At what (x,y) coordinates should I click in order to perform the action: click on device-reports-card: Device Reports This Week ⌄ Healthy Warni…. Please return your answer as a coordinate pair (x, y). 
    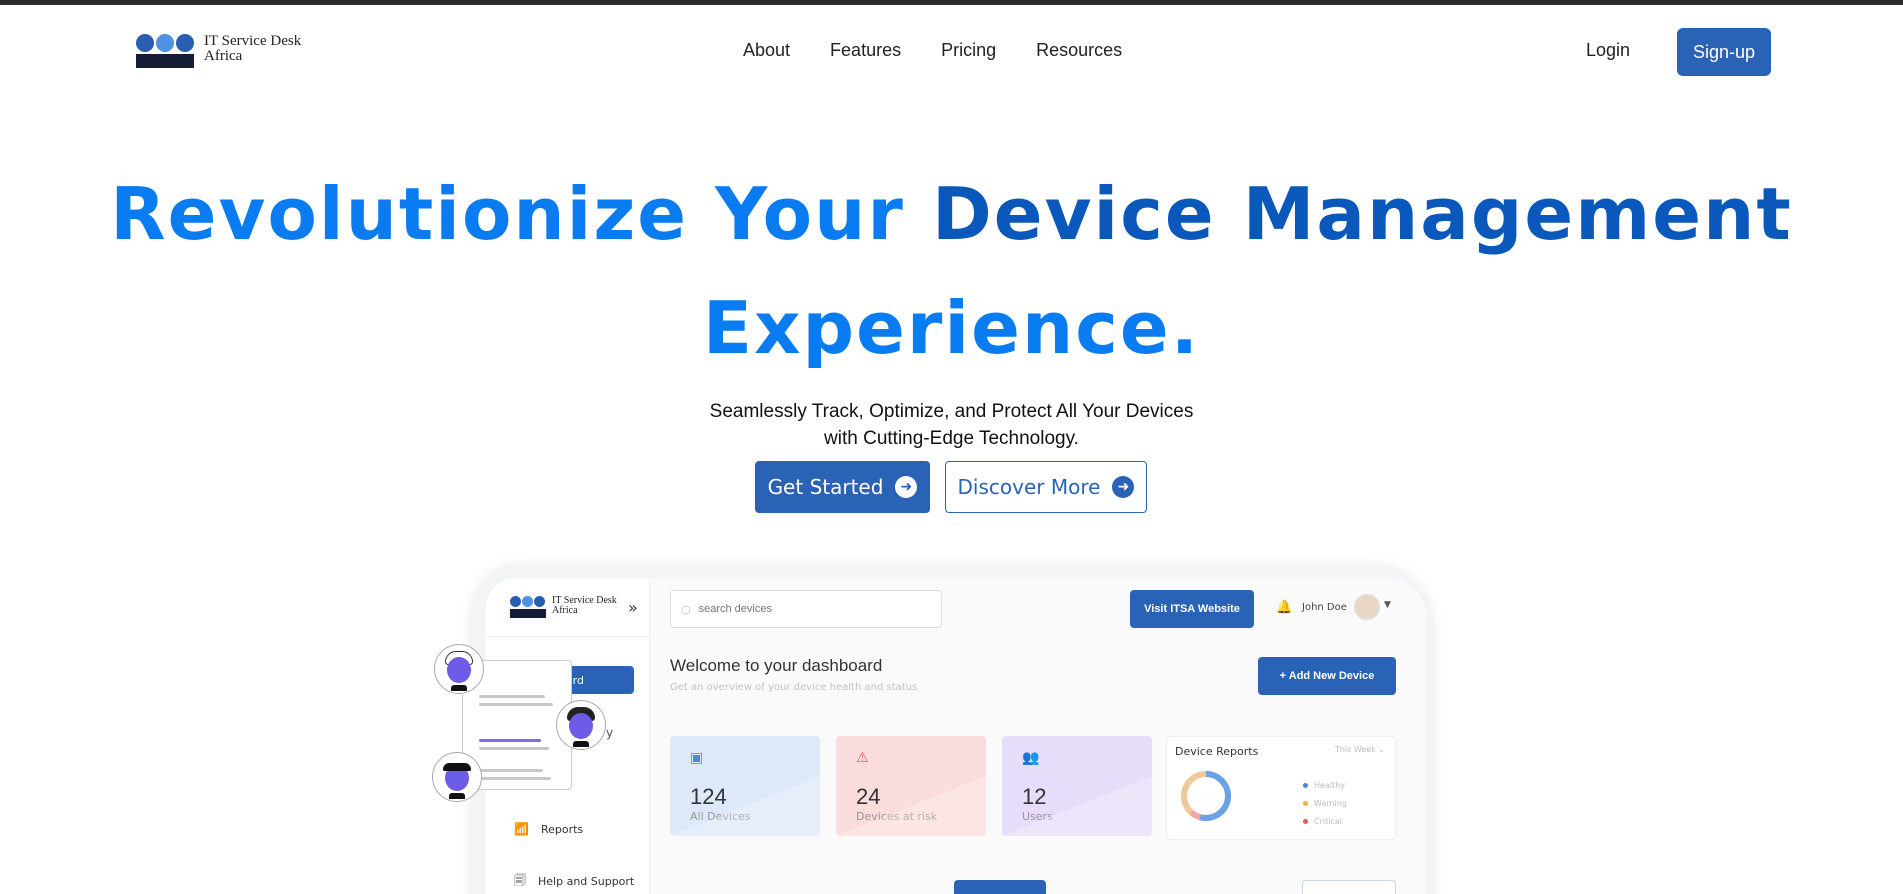
    Looking at the image, I should click on (1281, 788).